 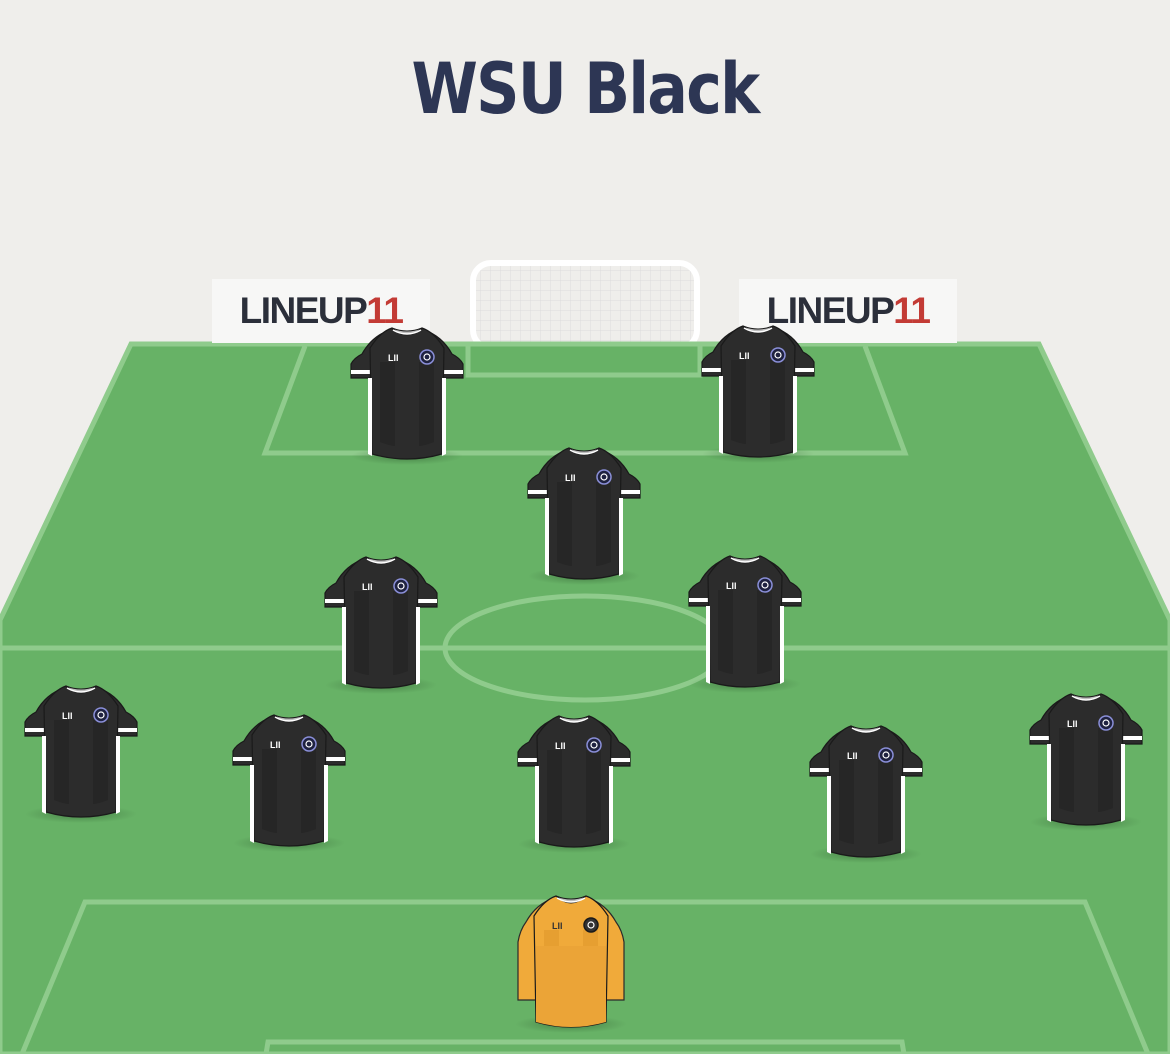 I want to click on sponsor-brand-number: 11, so click(x=912, y=310).